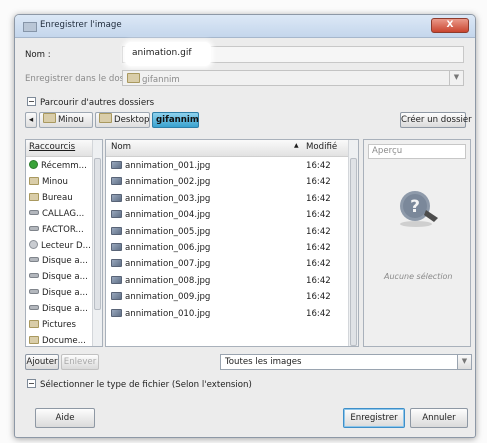 The width and height of the screenshot is (487, 443). What do you see at coordinates (227, 199) in the screenshot?
I see `file-row: annimation_003.jpg 16:42` at bounding box center [227, 199].